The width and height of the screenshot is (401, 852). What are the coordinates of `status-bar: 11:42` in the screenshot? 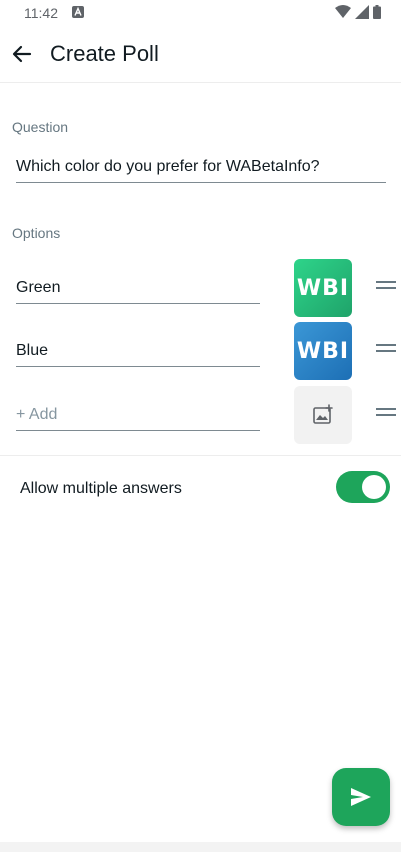 It's located at (200, 13).